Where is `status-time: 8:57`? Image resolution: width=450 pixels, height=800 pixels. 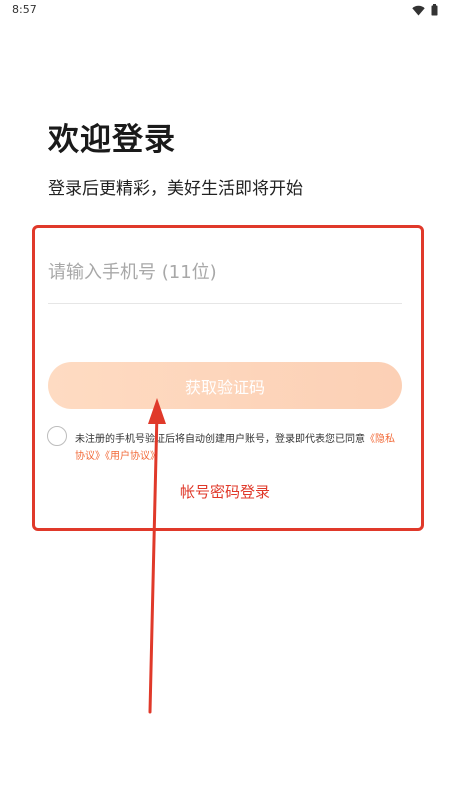
status-time: 8:57 is located at coordinates (24, 9).